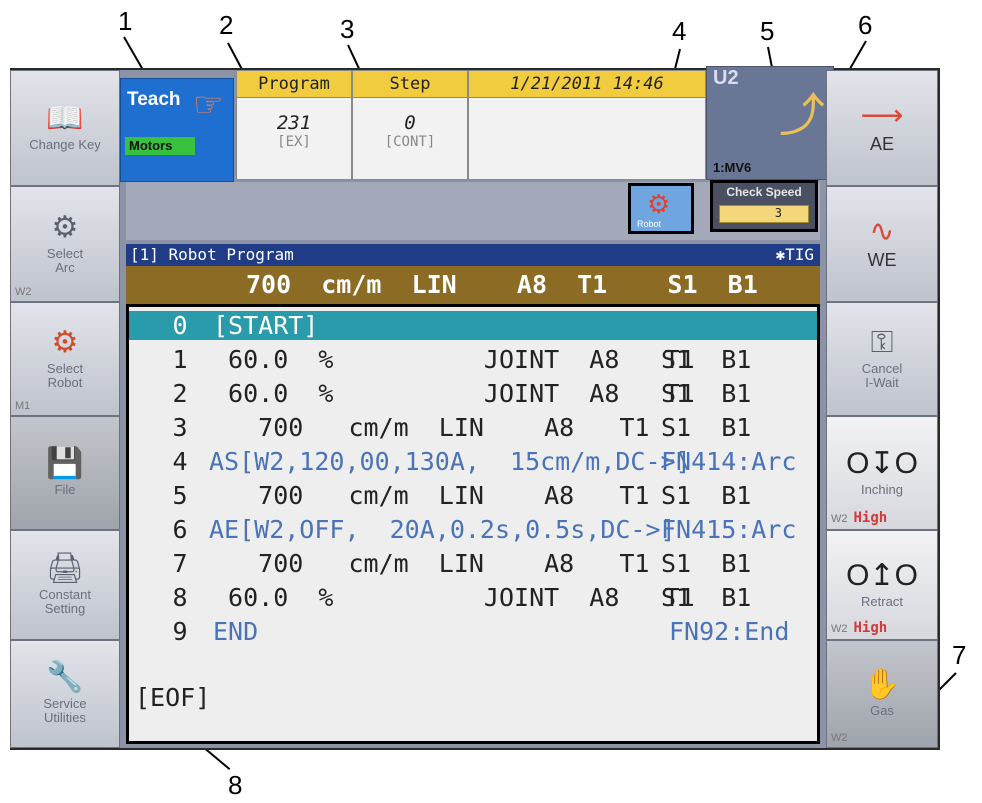  What do you see at coordinates (65, 568) in the screenshot?
I see `settings-window-icon: 🖨` at bounding box center [65, 568].